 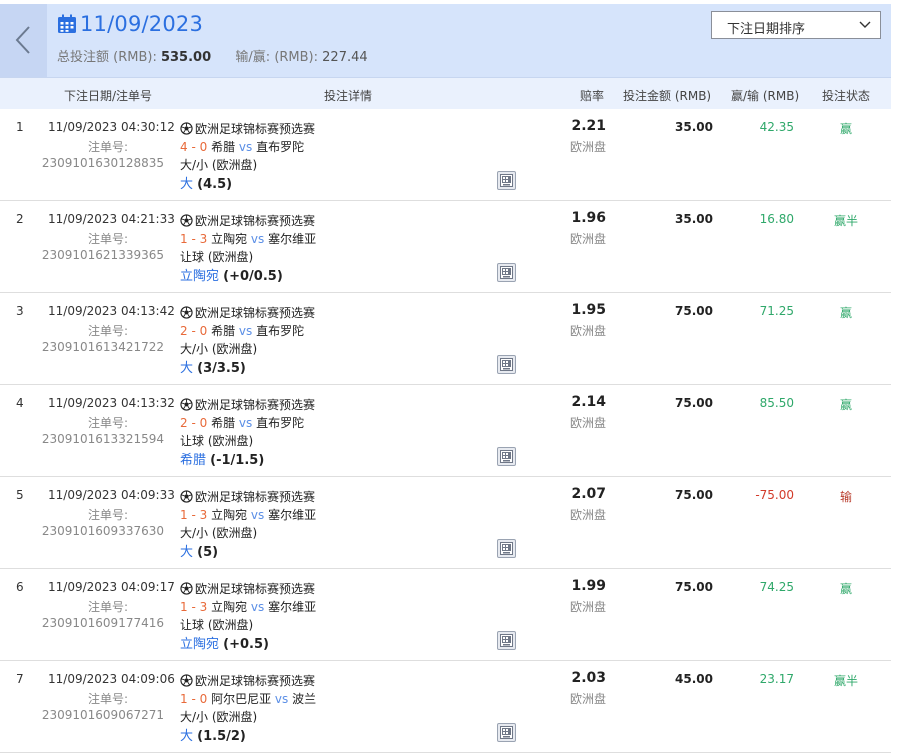 I want to click on bet-odds: 2.07, so click(x=588, y=494).